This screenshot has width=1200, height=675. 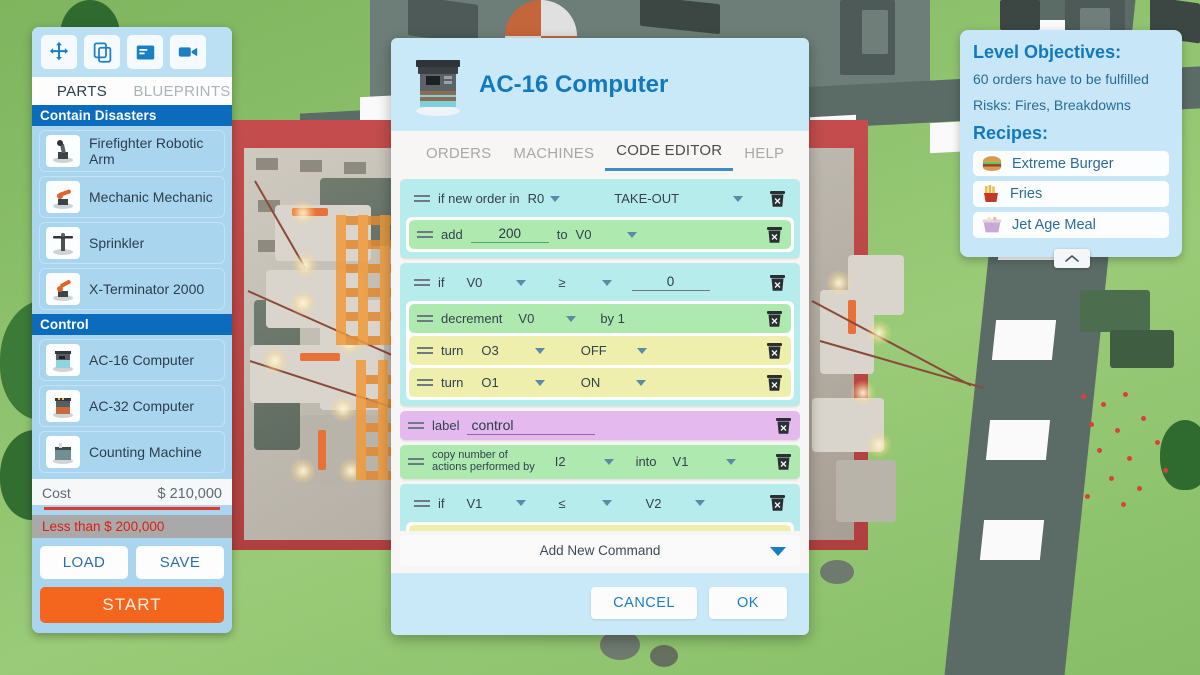 I want to click on meal-box-icon, so click(x=992, y=224).